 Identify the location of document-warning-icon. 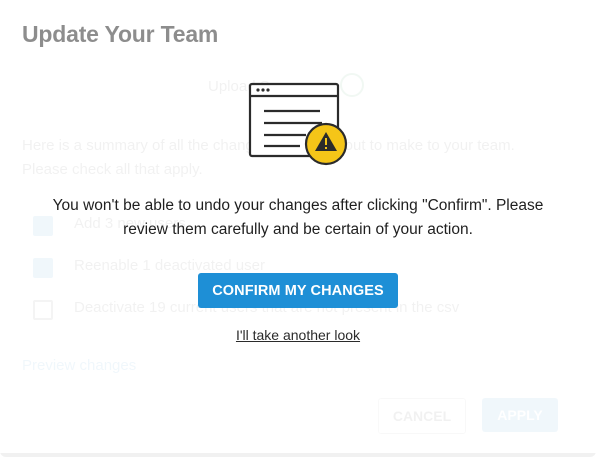
(298, 124).